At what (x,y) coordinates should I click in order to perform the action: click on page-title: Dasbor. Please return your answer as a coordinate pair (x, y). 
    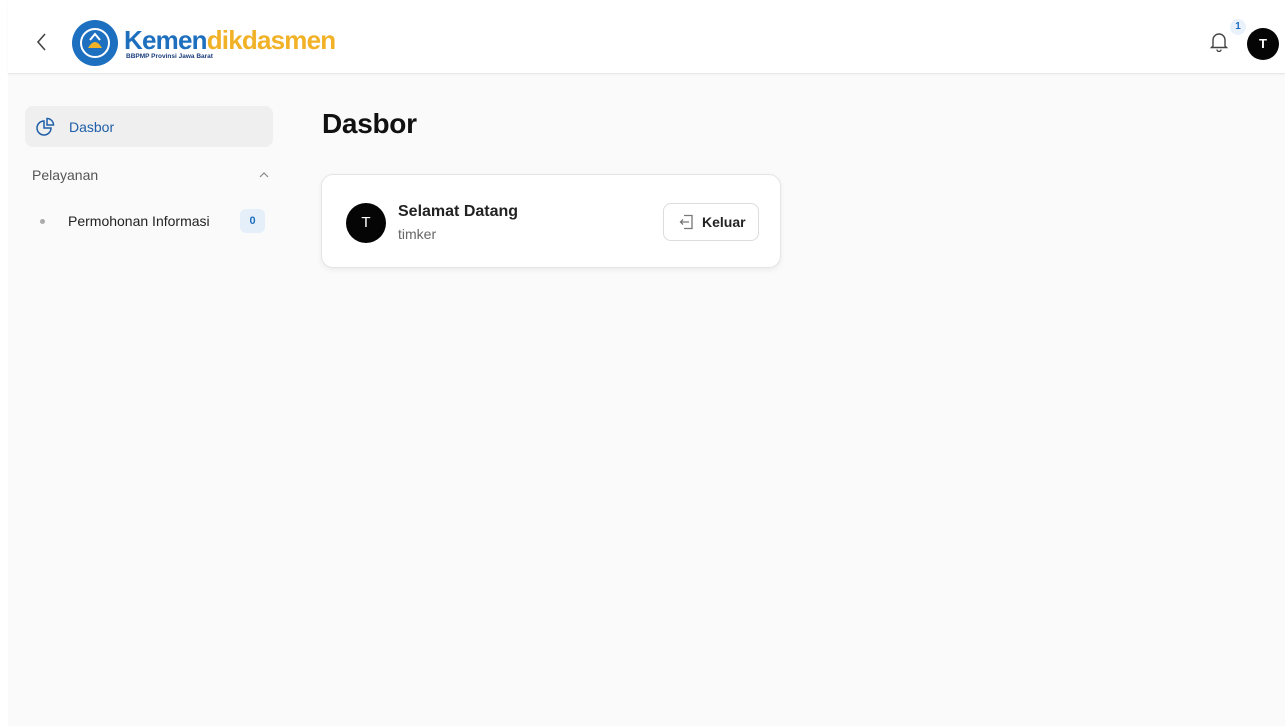
    Looking at the image, I should click on (369, 123).